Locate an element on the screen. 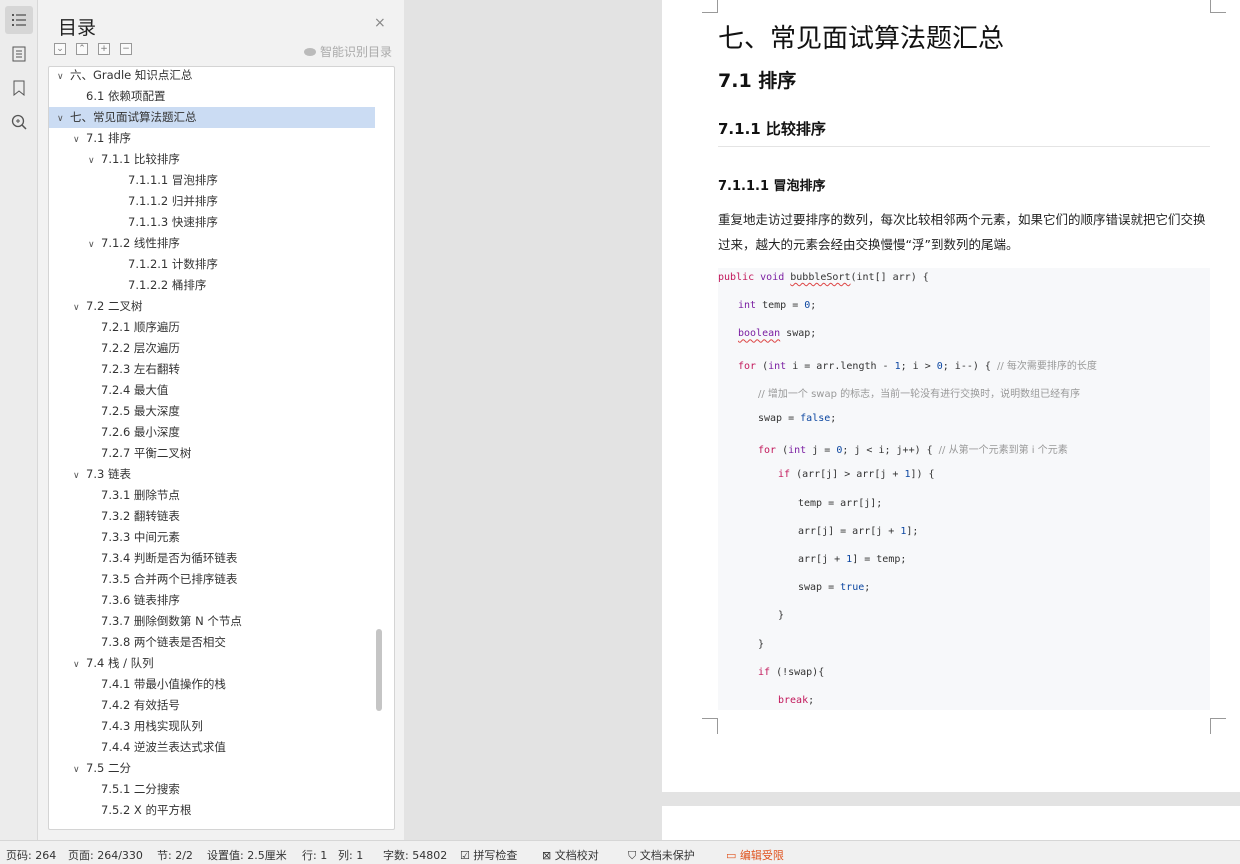 The width and height of the screenshot is (1240, 864). eye-icon is located at coordinates (310, 51).